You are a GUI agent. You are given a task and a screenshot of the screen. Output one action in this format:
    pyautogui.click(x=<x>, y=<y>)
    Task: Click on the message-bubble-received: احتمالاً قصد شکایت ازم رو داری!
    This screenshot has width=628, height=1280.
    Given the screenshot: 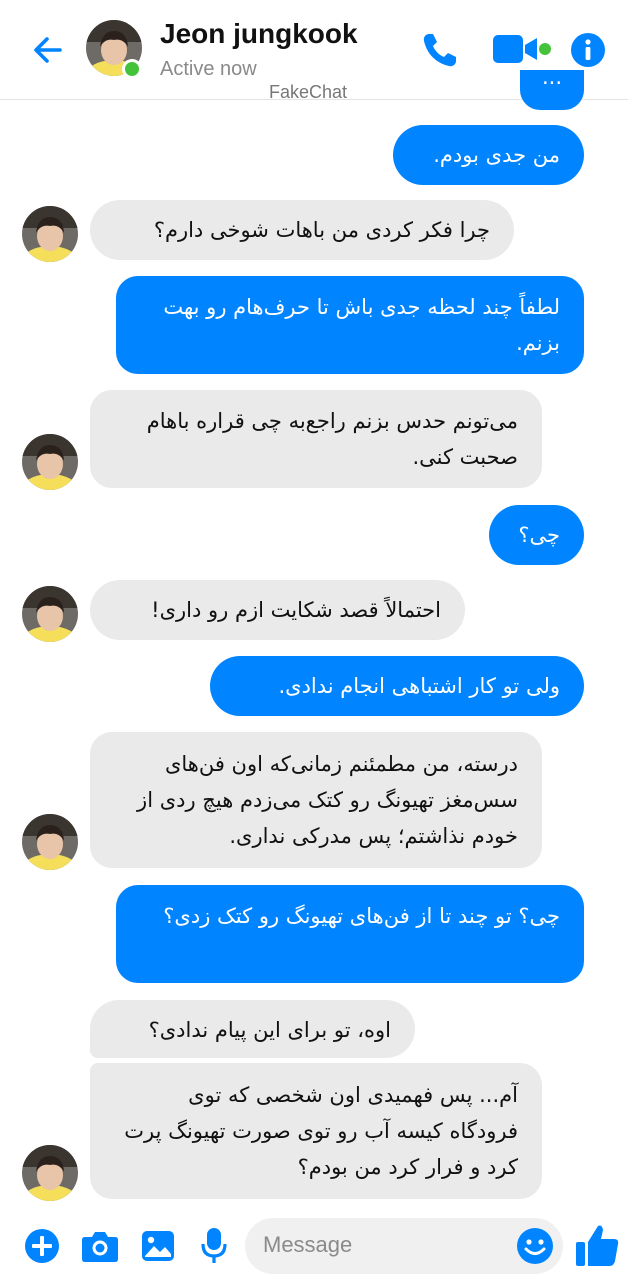 What is the action you would take?
    pyautogui.click(x=277, y=610)
    